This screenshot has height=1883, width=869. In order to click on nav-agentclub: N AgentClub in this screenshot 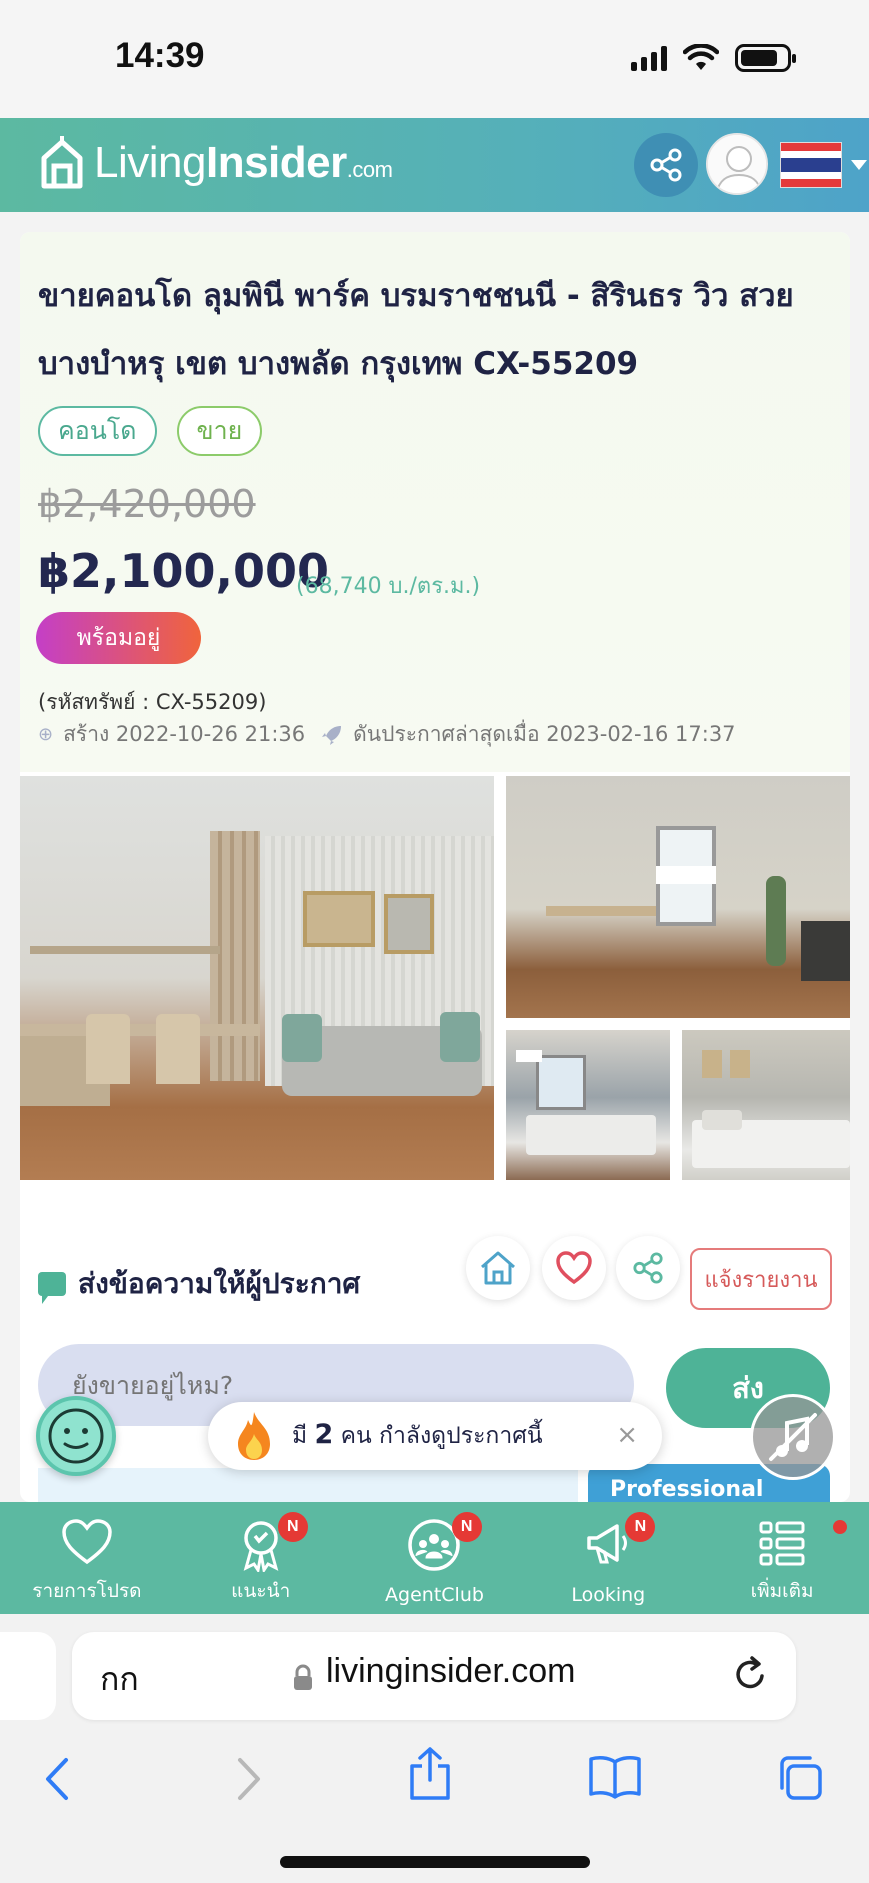, I will do `click(435, 1558)`.